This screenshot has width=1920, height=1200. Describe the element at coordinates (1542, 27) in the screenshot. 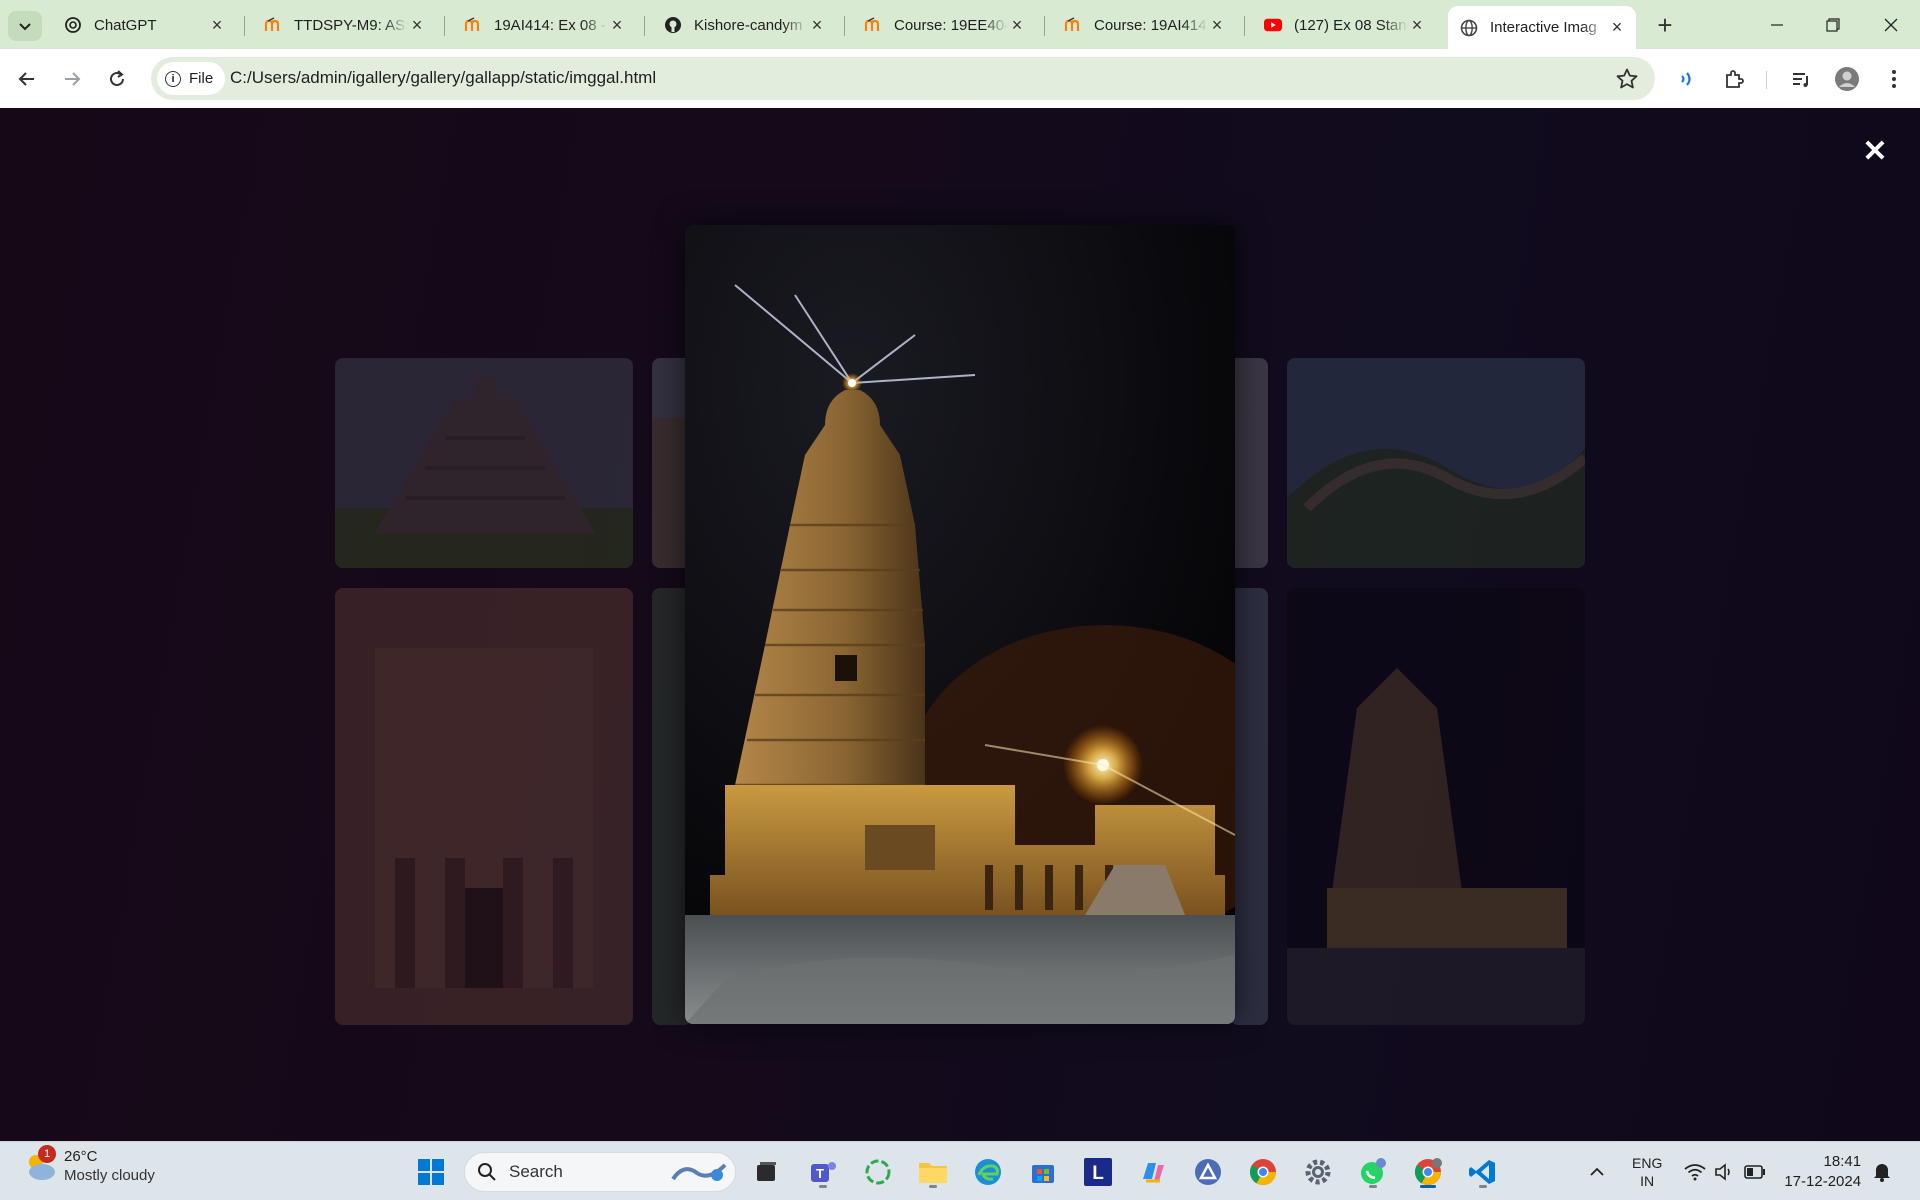

I see `tab-interactive-image-gallery: Interactive Imag ×` at that location.